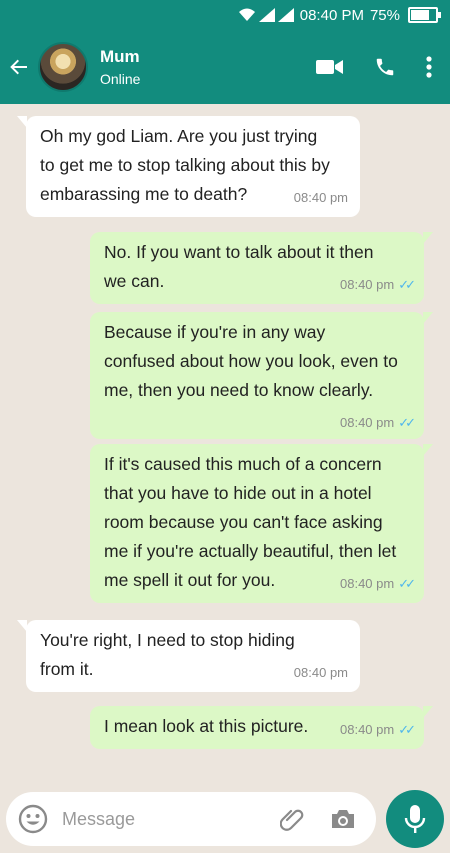 This screenshot has height=853, width=450. Describe the element at coordinates (293, 819) in the screenshot. I see `paperclip-icon` at that location.